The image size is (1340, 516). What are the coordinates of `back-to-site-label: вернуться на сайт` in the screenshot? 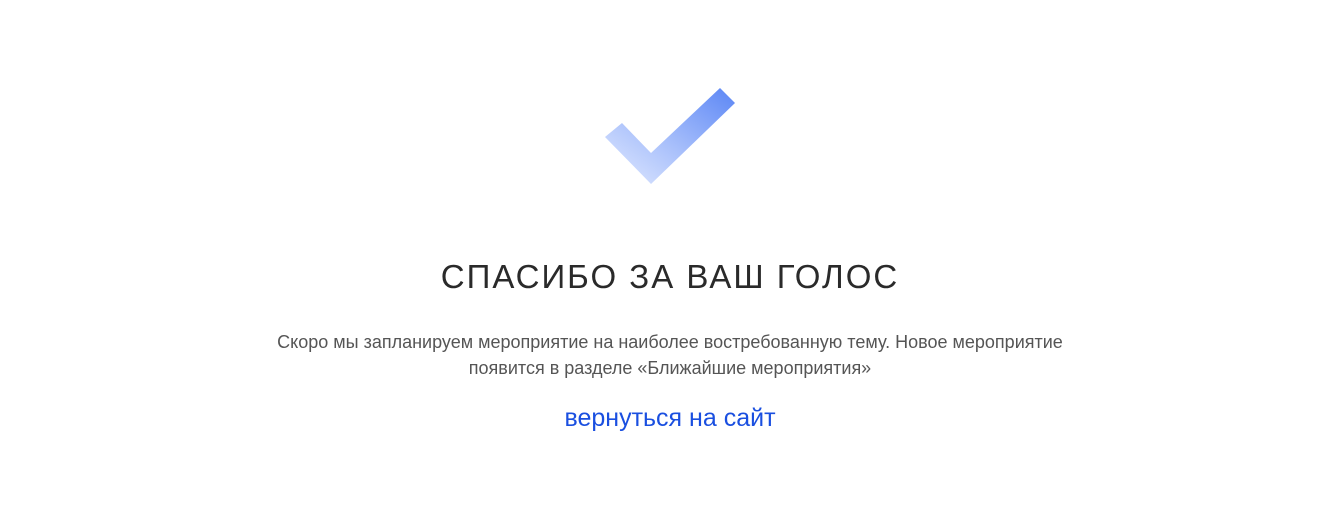 It's located at (669, 418).